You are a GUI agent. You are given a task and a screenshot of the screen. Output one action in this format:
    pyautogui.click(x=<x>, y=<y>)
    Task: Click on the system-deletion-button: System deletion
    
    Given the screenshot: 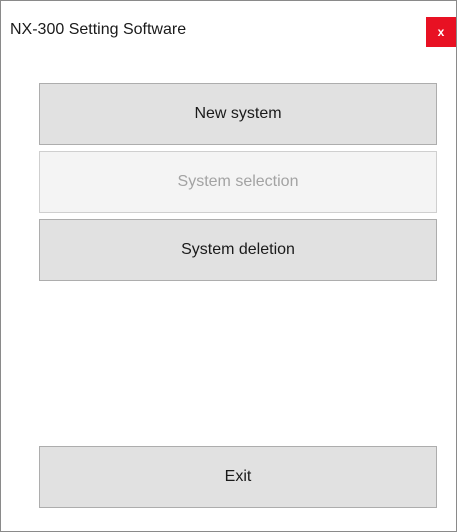 What is the action you would take?
    pyautogui.click(x=238, y=250)
    